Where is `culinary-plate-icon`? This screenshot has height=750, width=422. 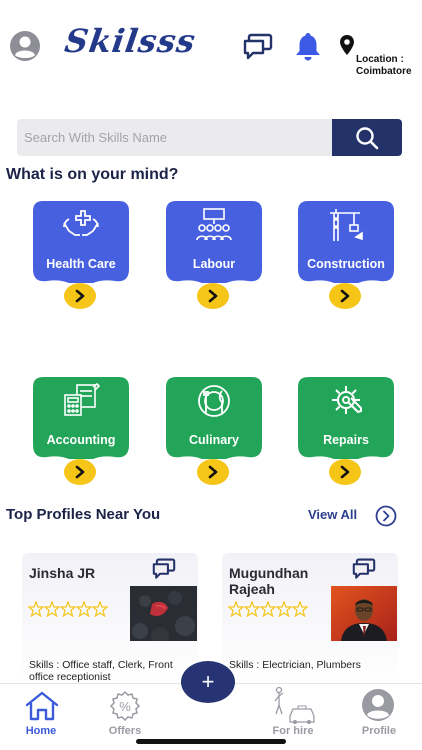 culinary-plate-icon is located at coordinates (214, 401).